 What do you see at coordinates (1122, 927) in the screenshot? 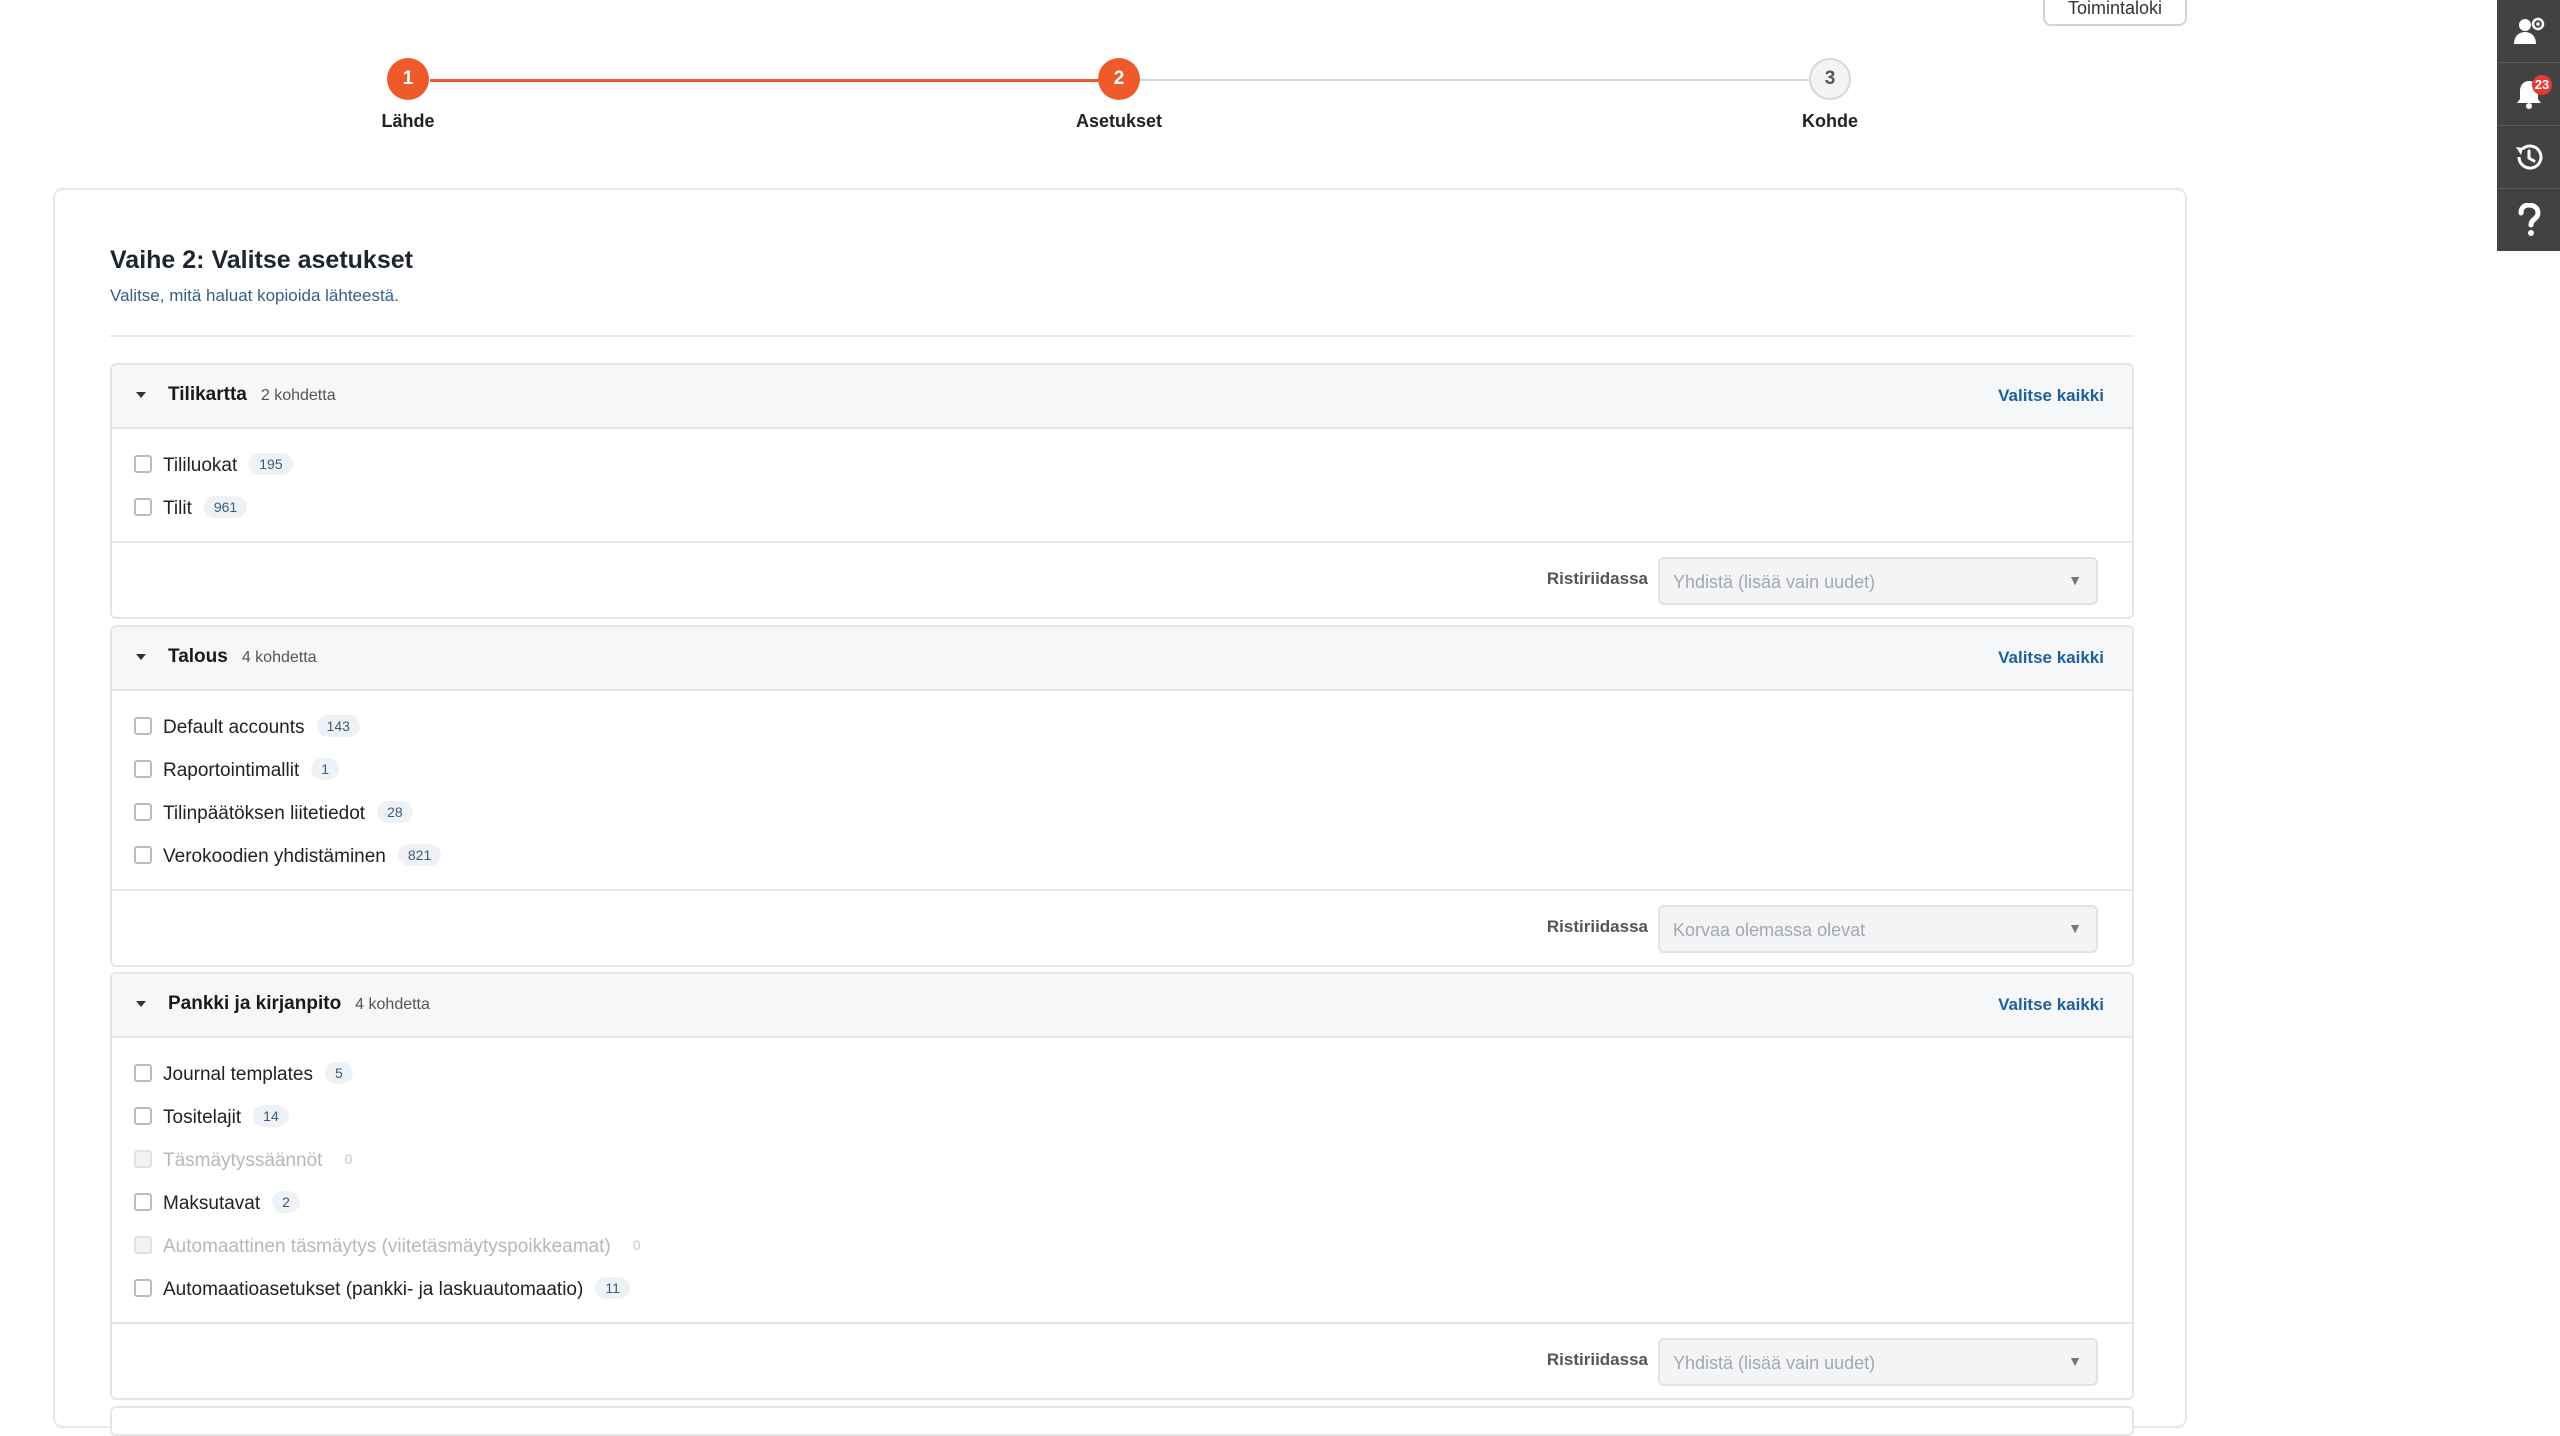
I see `section-footer: Ristiriidassa Korvaa olemassa olevat ▼` at bounding box center [1122, 927].